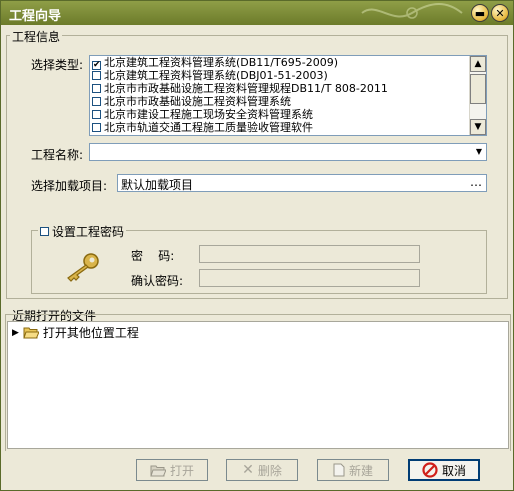 This screenshot has width=514, height=491. I want to click on list-item-label: 北京市市政基础设施工程资料管理系统, so click(197, 101).